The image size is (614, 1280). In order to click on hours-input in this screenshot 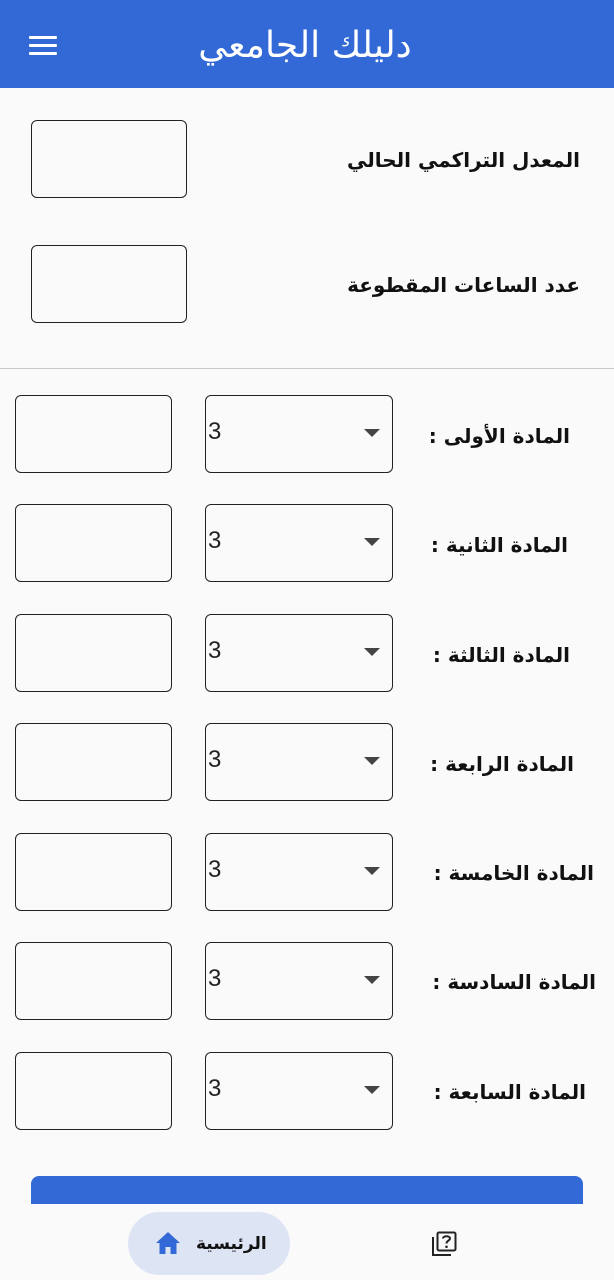, I will do `click(109, 284)`.